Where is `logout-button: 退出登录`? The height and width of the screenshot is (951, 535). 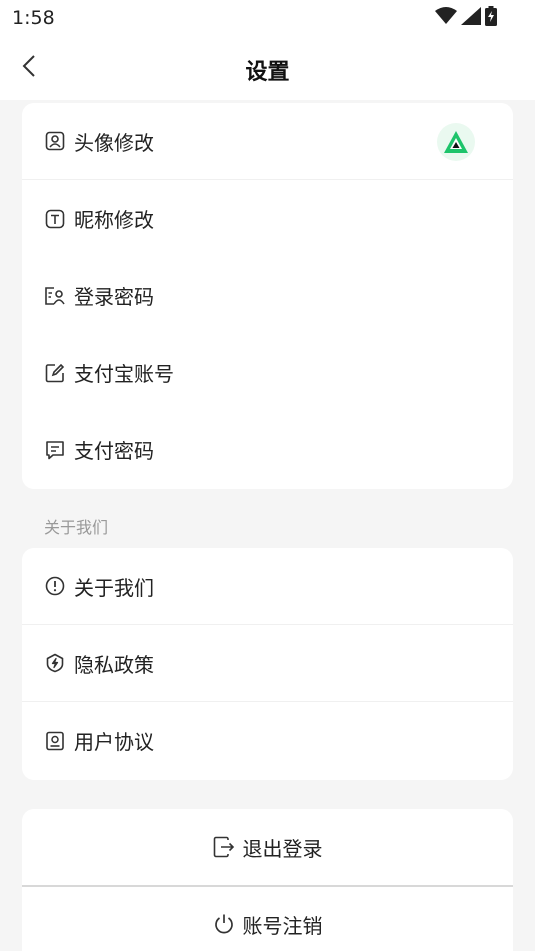
logout-button: 退出登录 is located at coordinates (267, 847).